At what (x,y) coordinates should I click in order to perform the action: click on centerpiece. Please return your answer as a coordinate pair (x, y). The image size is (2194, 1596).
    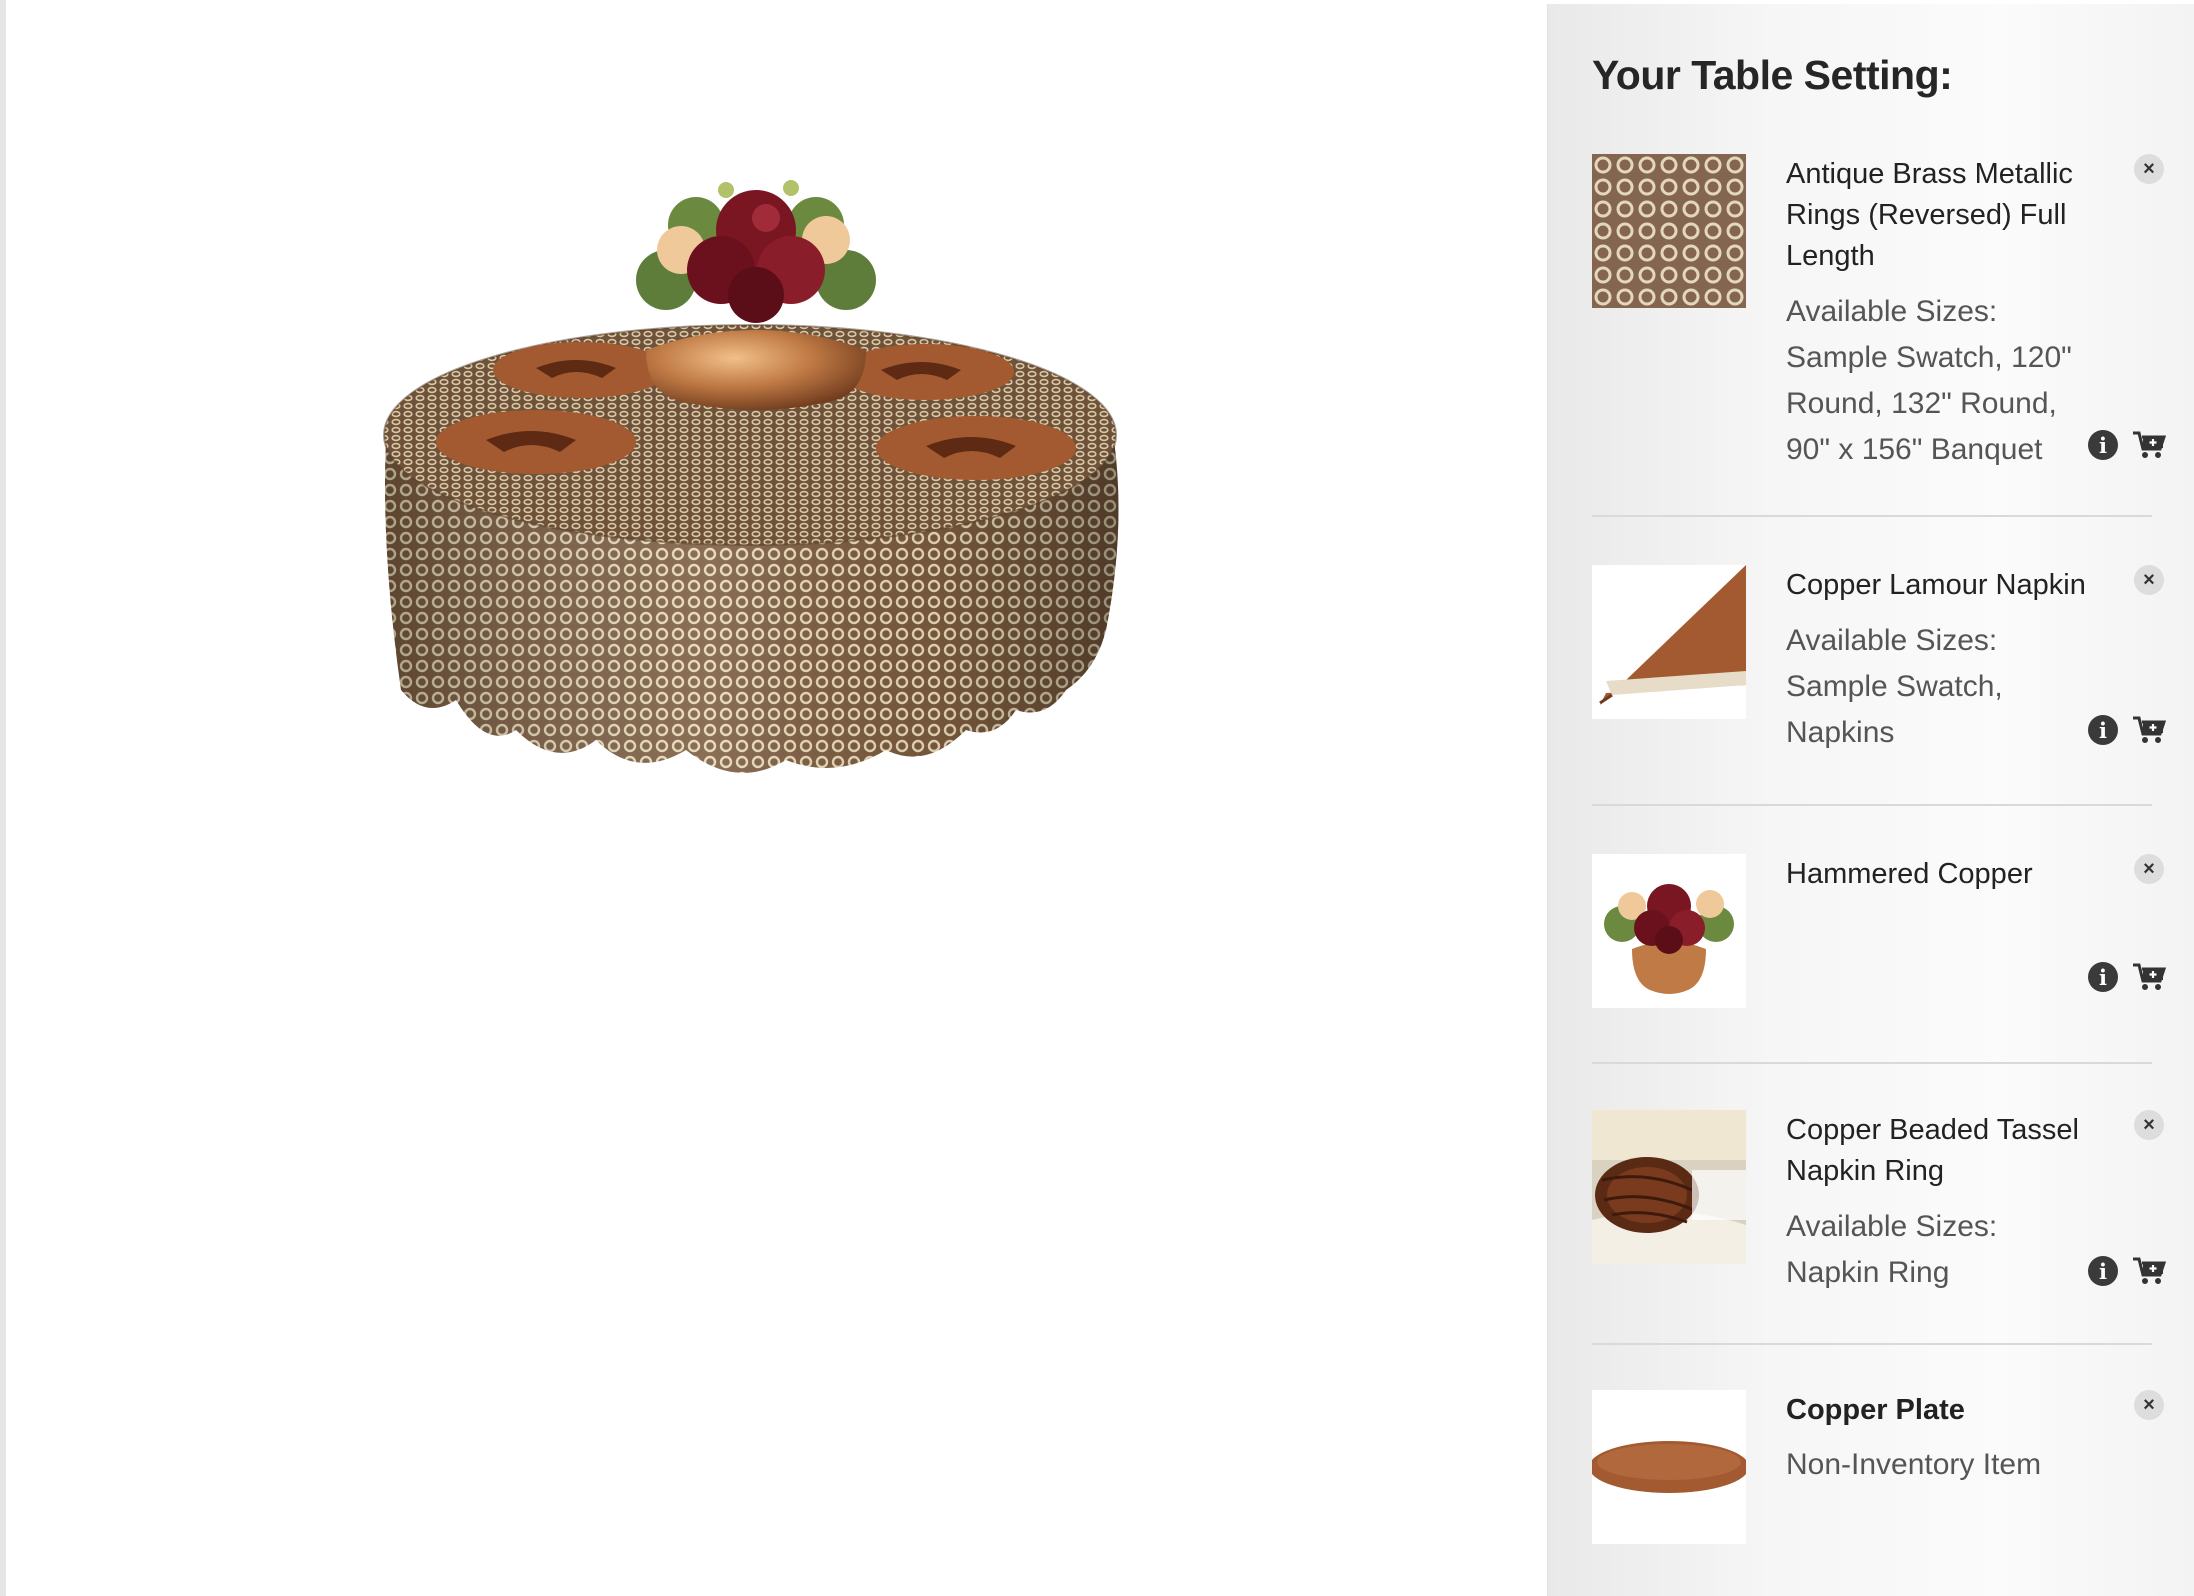
    Looking at the image, I should click on (756, 295).